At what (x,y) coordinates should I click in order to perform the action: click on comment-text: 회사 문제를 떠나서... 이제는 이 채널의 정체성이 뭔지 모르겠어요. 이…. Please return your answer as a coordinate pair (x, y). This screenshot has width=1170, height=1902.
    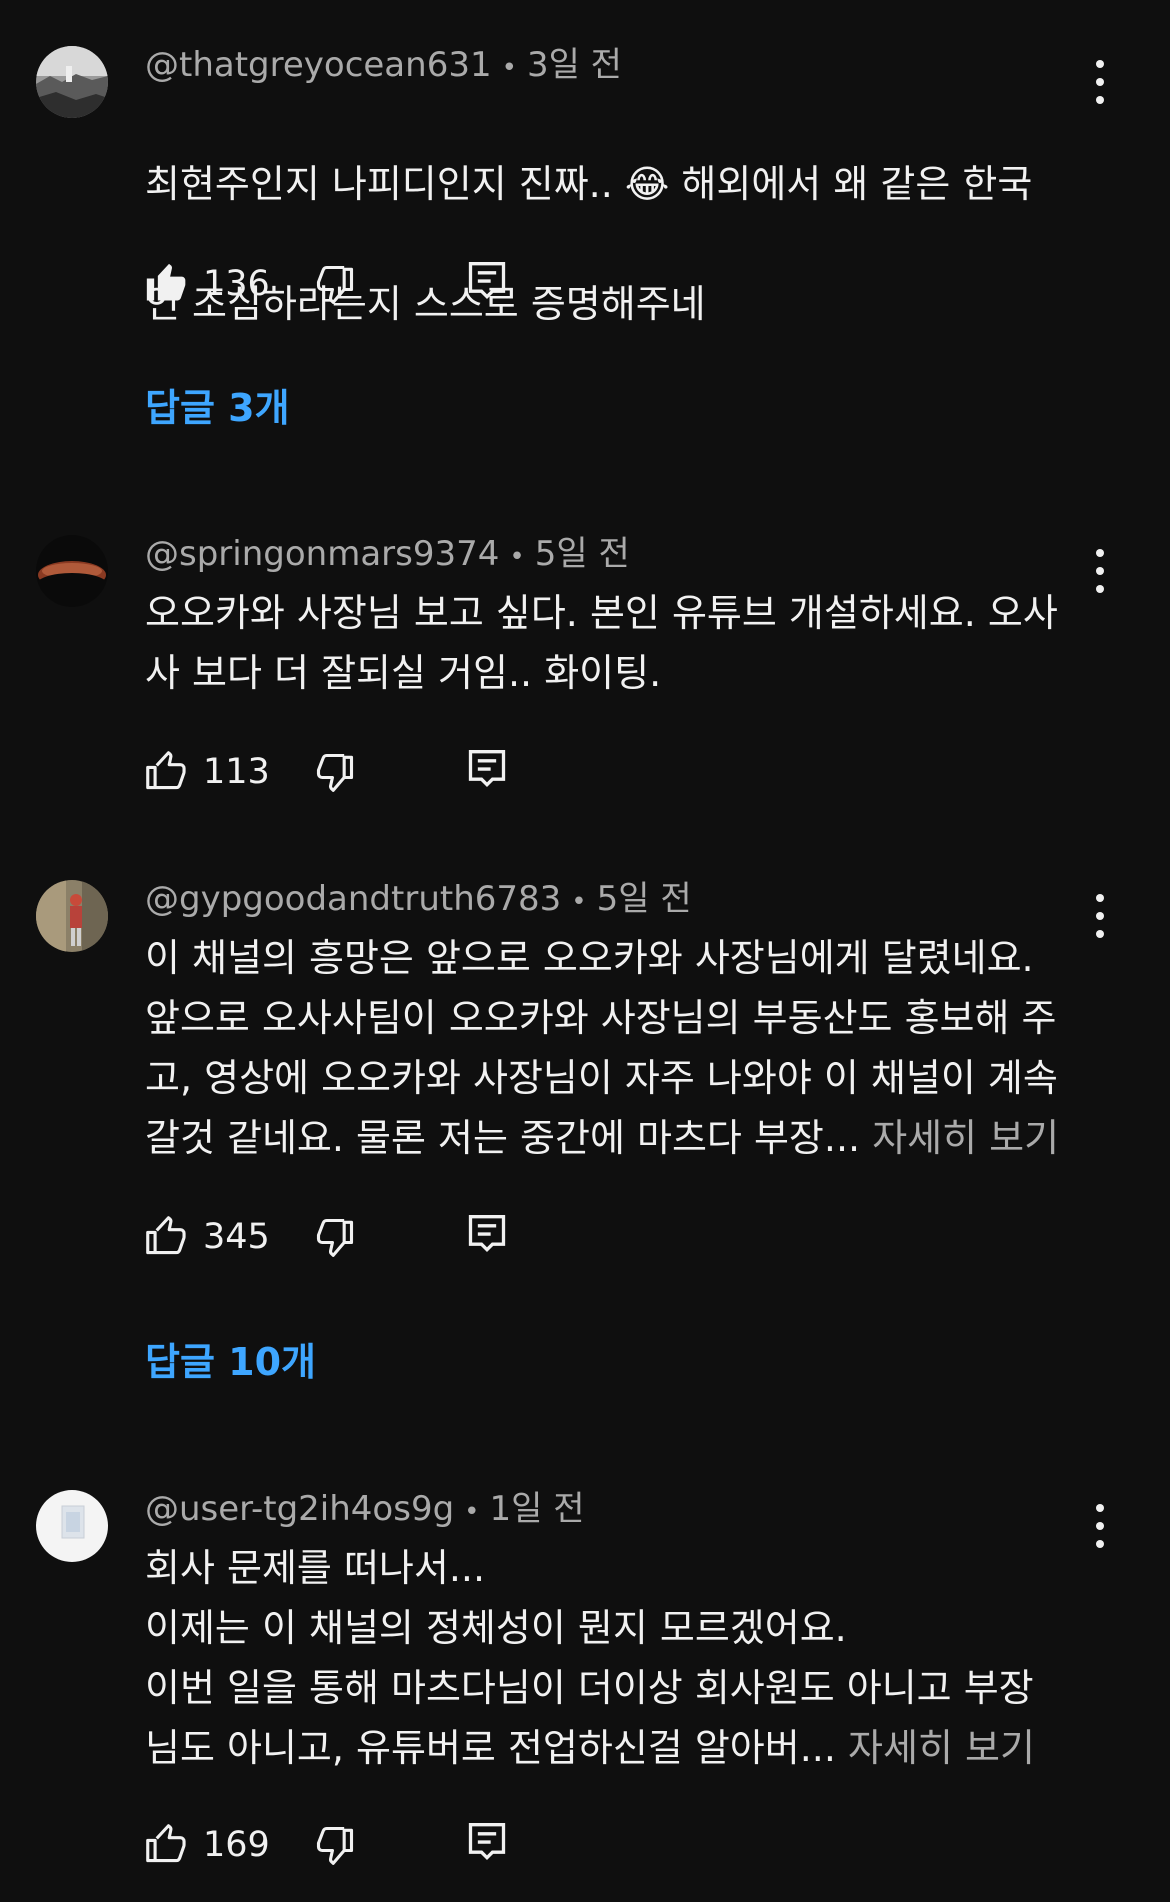
    Looking at the image, I should click on (617, 1658).